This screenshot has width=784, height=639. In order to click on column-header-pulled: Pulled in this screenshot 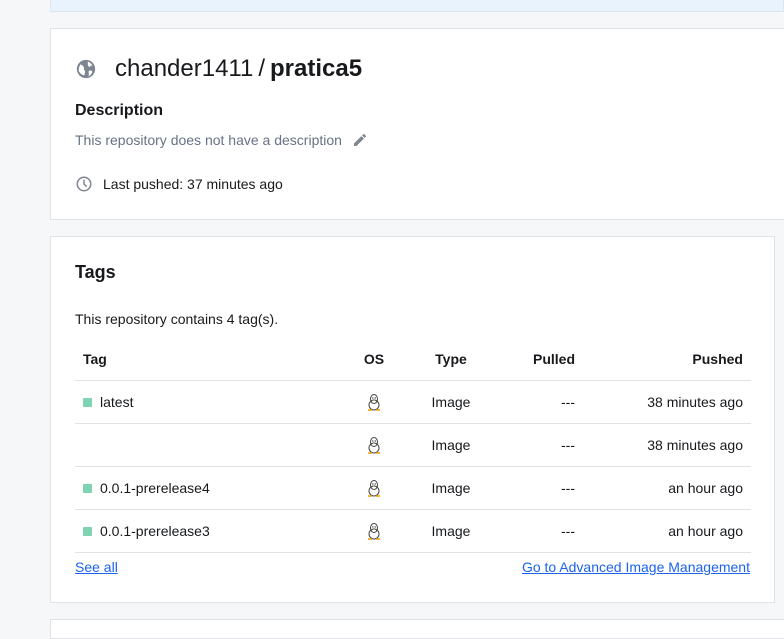, I will do `click(531, 359)`.